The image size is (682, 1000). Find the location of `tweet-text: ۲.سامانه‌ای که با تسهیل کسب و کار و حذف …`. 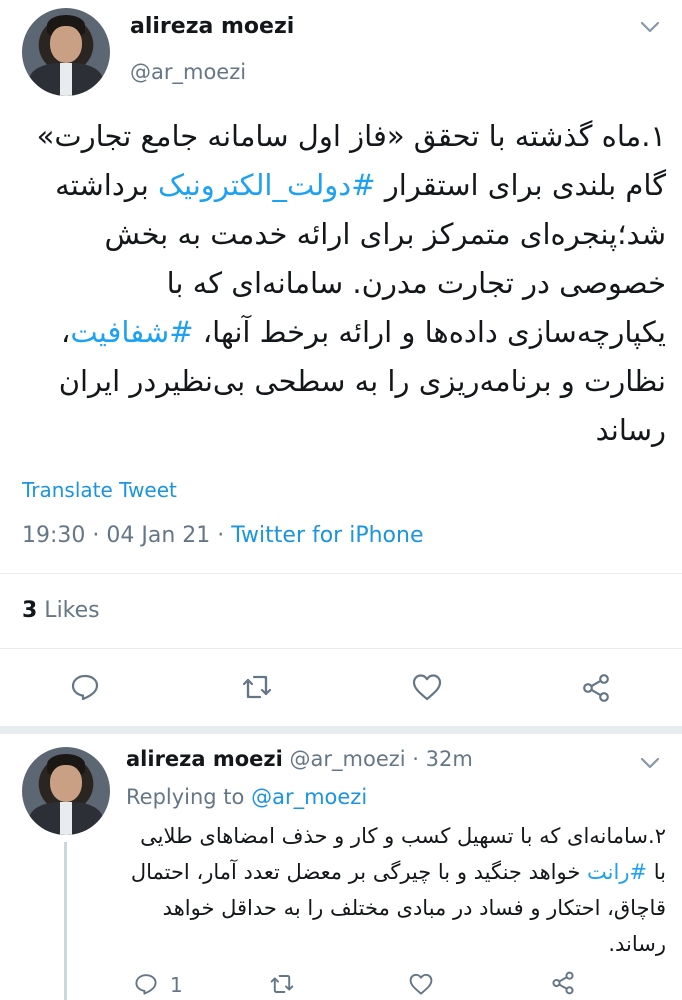

tweet-text: ۲.سامانه‌ای که با تسهیل کسب و کار و حذف … is located at coordinates (396, 890).